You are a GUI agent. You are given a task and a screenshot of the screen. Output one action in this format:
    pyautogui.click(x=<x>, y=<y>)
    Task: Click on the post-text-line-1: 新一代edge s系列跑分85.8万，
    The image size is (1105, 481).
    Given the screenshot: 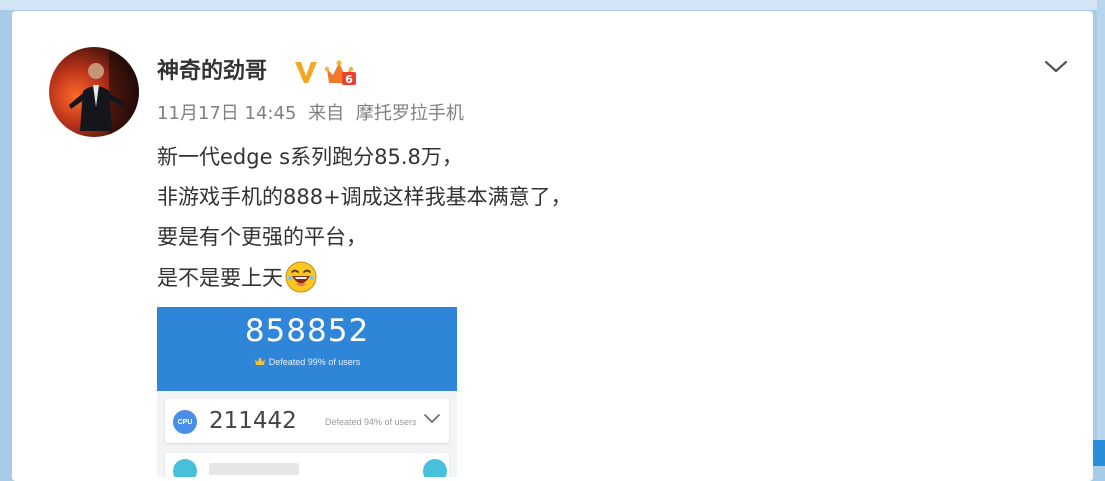 What is the action you would take?
    pyautogui.click(x=310, y=157)
    